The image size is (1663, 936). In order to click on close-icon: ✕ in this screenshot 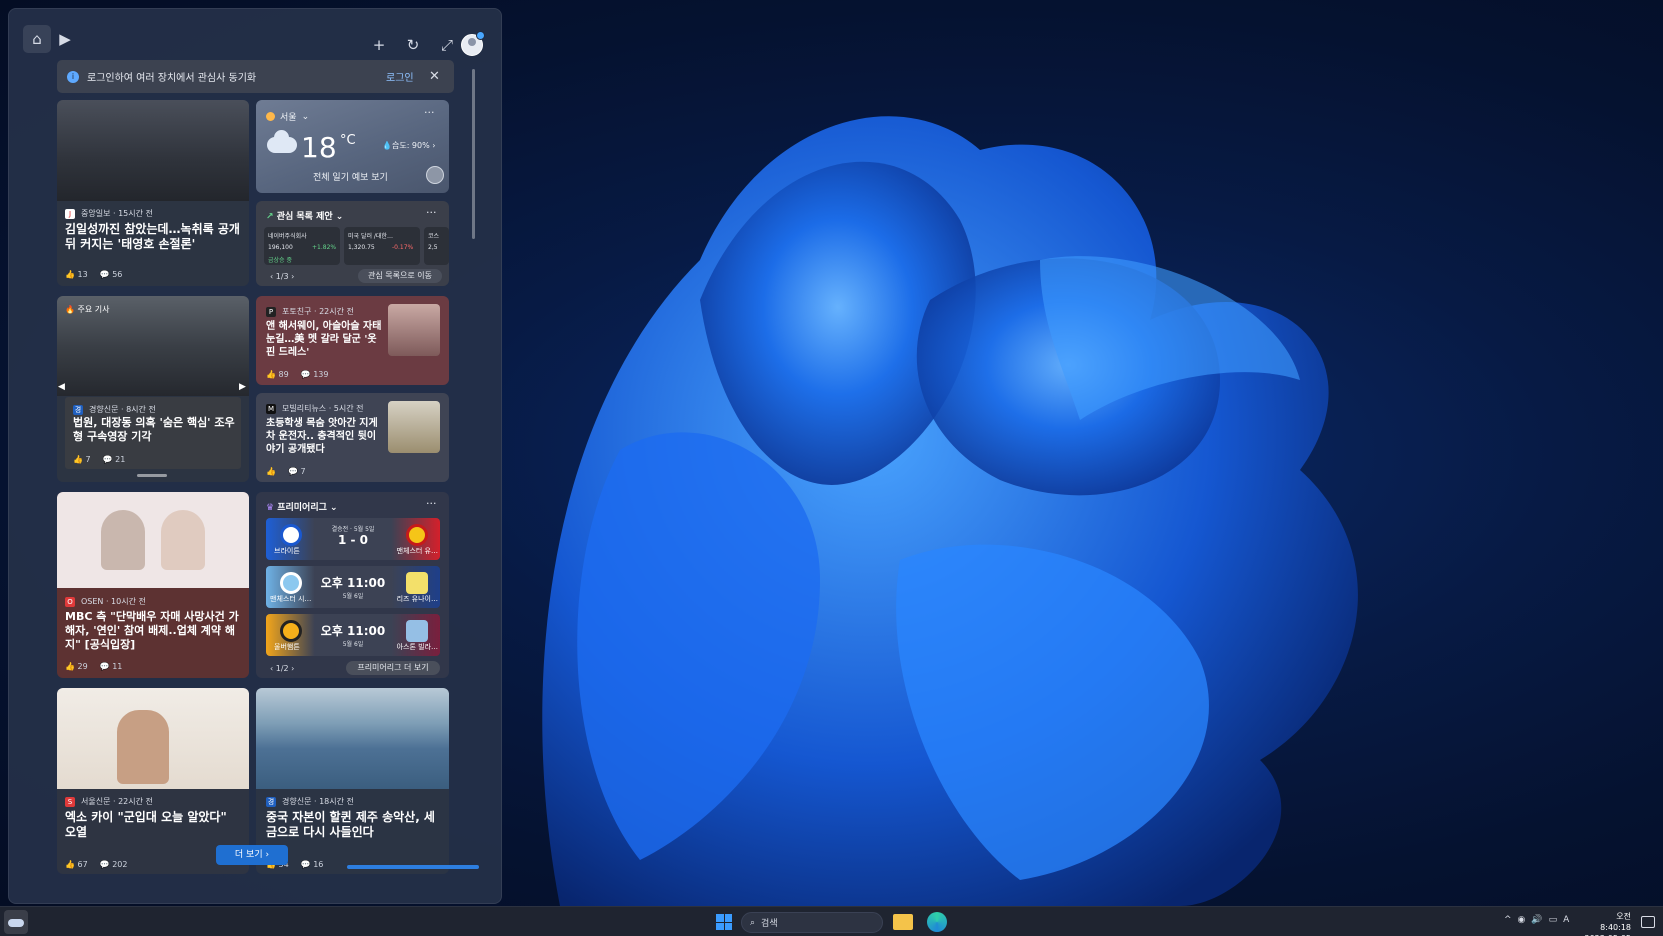, I will do `click(434, 76)`.